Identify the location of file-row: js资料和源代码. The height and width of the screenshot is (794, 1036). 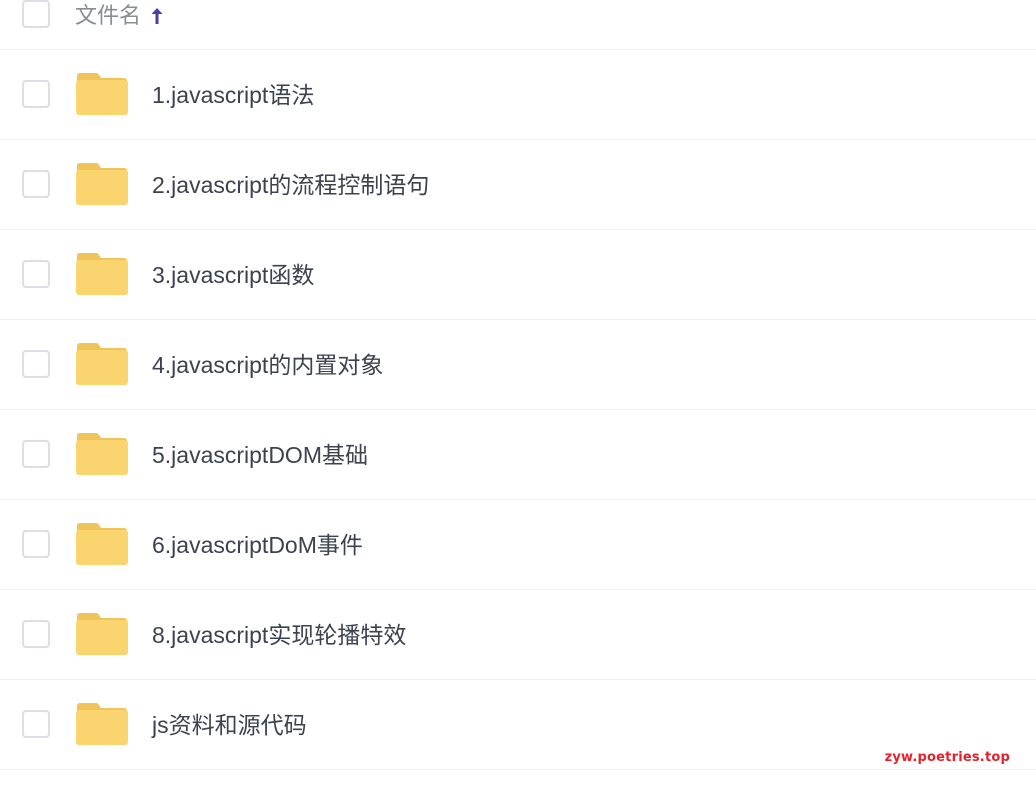
(518, 725).